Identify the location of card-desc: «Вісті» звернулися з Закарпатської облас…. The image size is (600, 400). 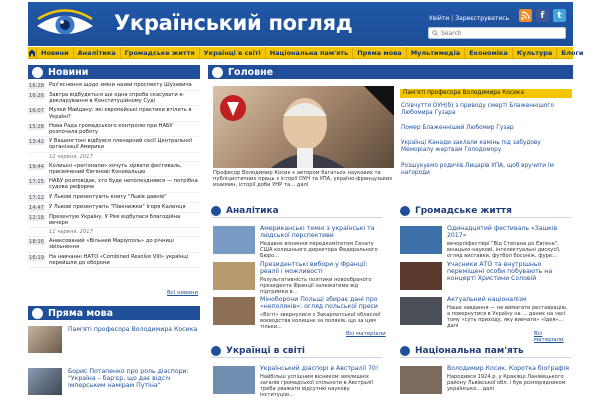
(320, 320).